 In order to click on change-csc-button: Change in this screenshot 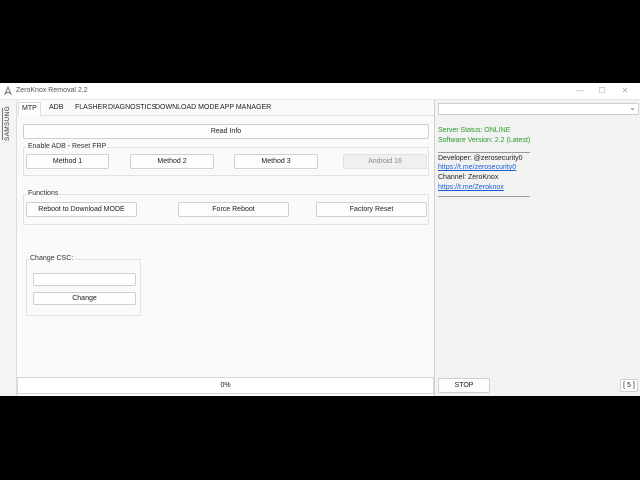, I will do `click(84, 298)`.